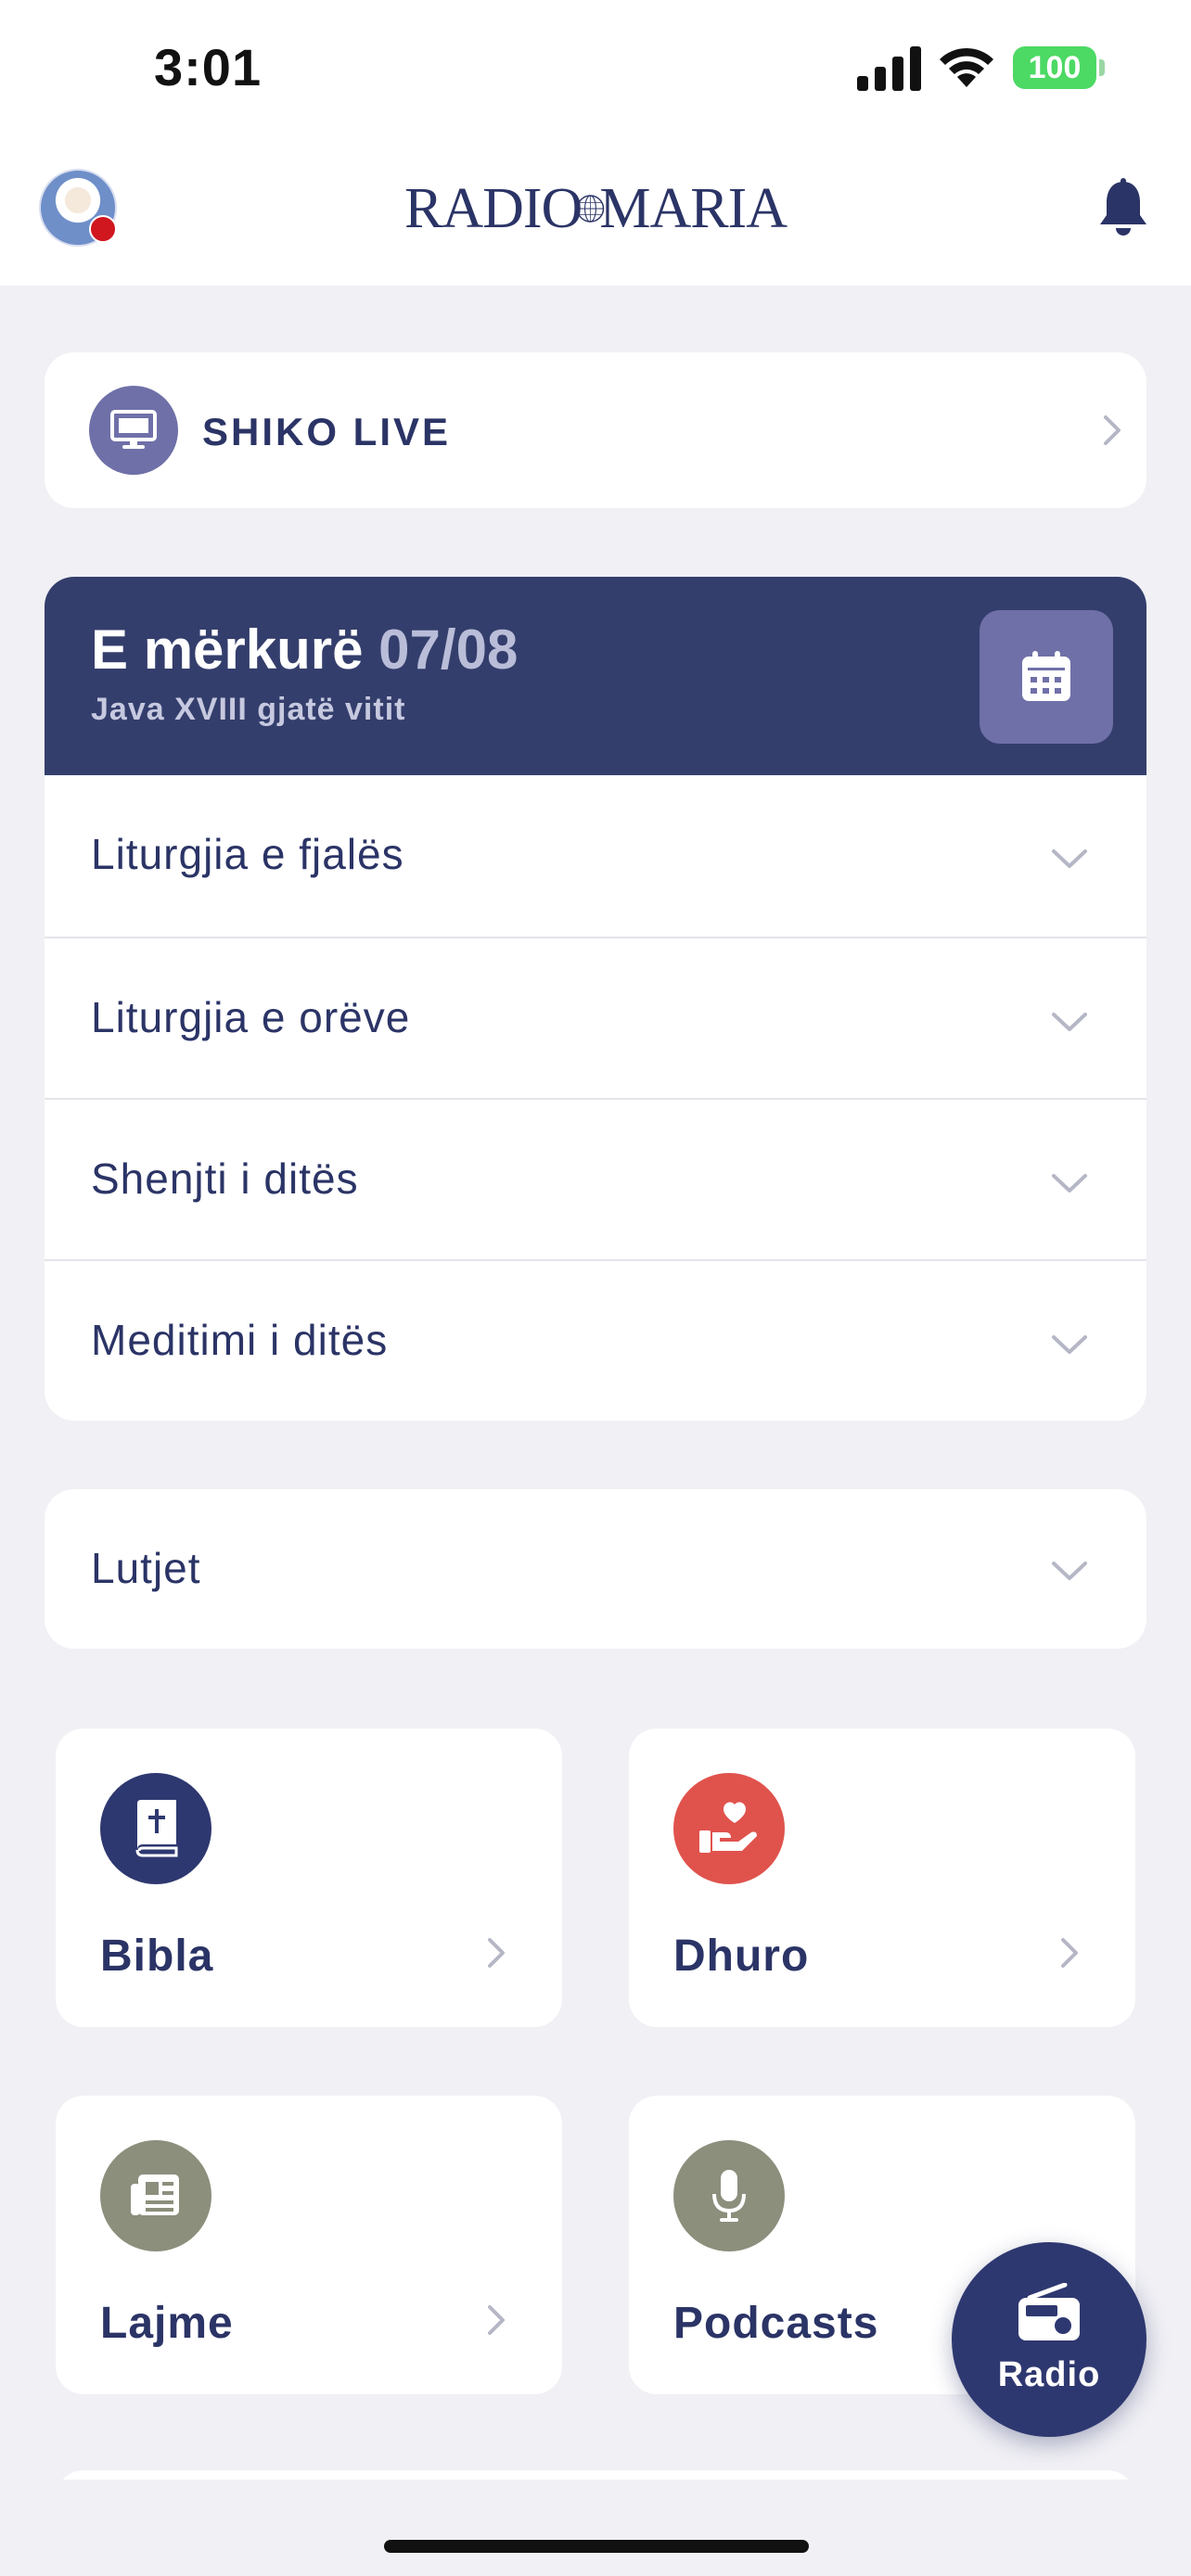 The width and height of the screenshot is (1191, 2576). What do you see at coordinates (157, 1956) in the screenshot?
I see `tile-label: Bibla` at bounding box center [157, 1956].